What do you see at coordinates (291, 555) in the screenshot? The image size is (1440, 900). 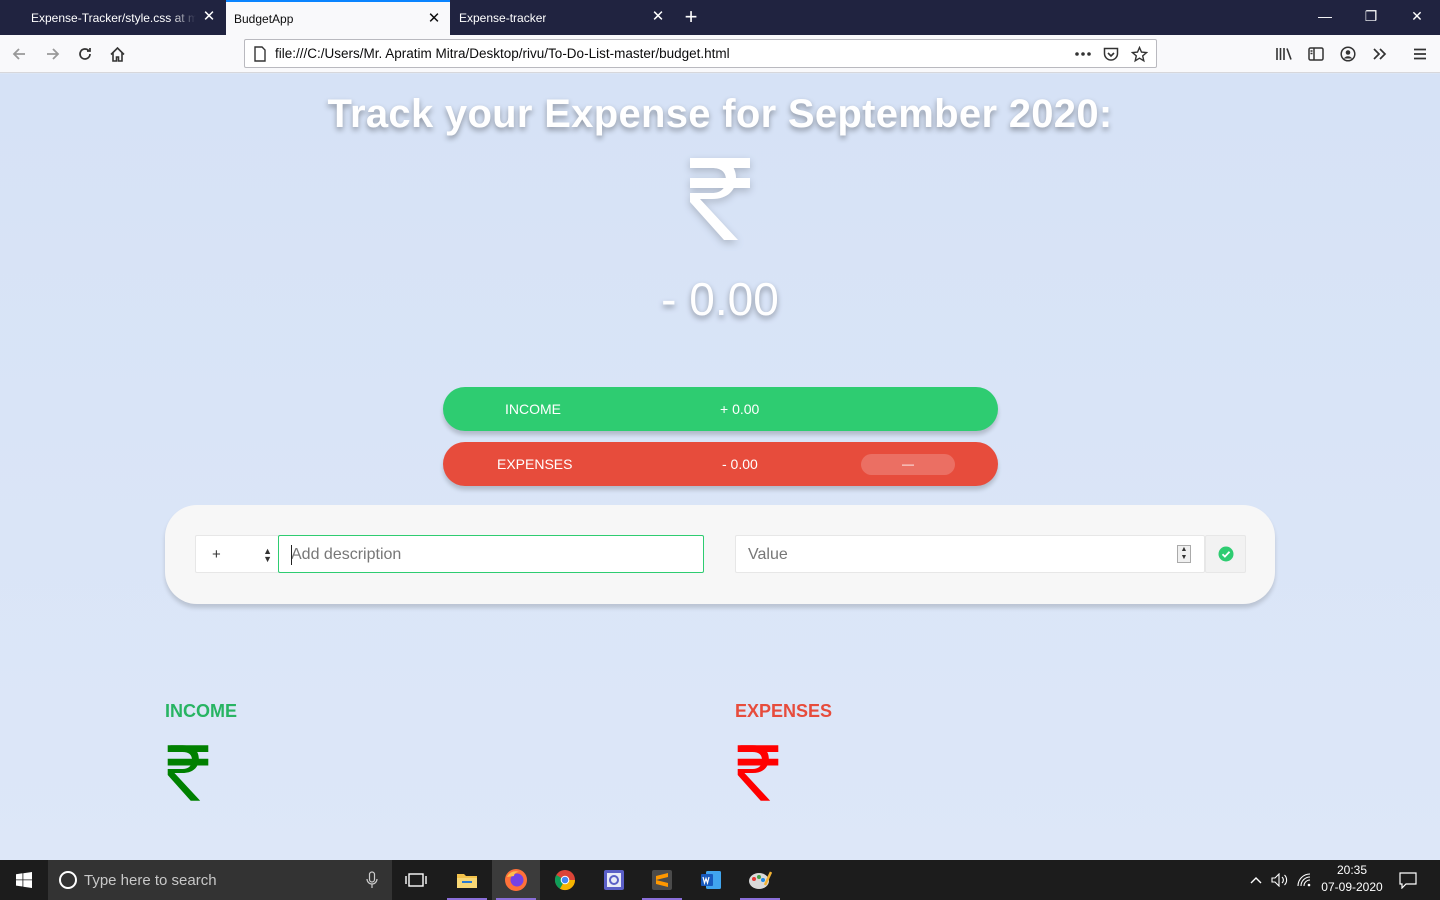 I see `text-caret` at bounding box center [291, 555].